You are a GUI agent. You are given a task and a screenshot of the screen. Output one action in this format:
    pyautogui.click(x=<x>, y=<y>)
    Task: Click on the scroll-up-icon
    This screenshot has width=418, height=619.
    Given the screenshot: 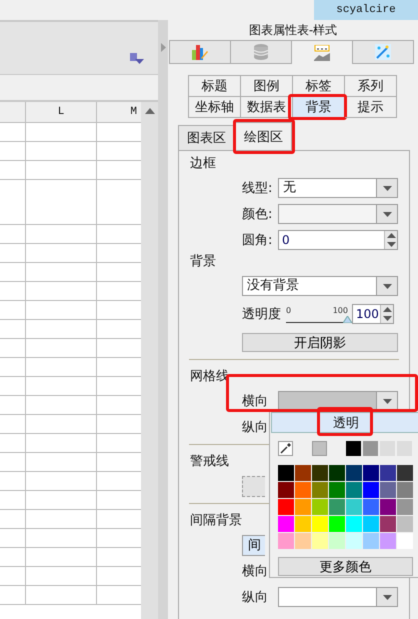 What is the action you would take?
    pyautogui.click(x=149, y=111)
    